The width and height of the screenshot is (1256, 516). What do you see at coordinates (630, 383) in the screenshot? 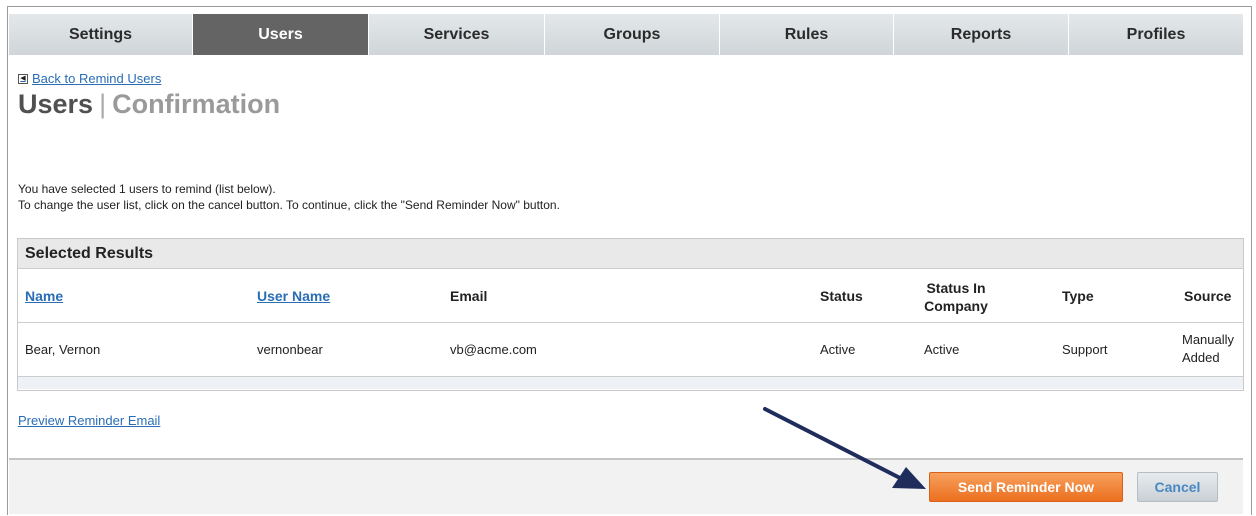
I see `results-table-footer` at bounding box center [630, 383].